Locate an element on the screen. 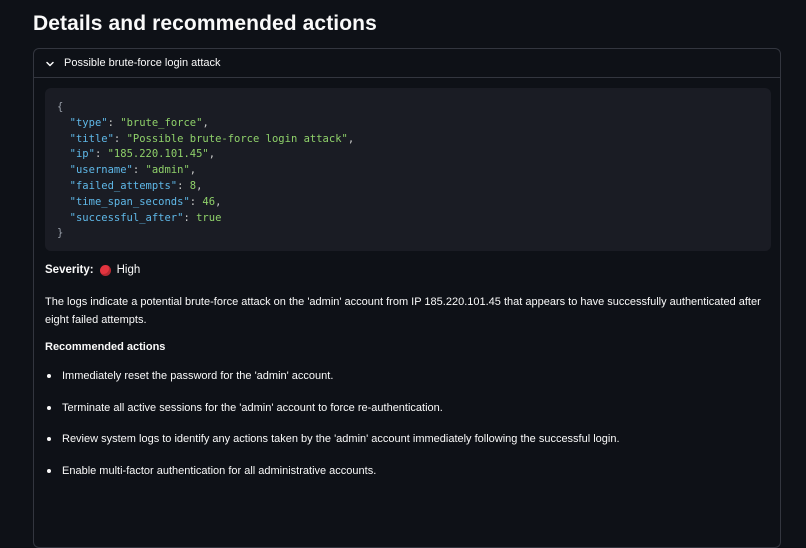  page-title: Details and recommended actions is located at coordinates (205, 23).